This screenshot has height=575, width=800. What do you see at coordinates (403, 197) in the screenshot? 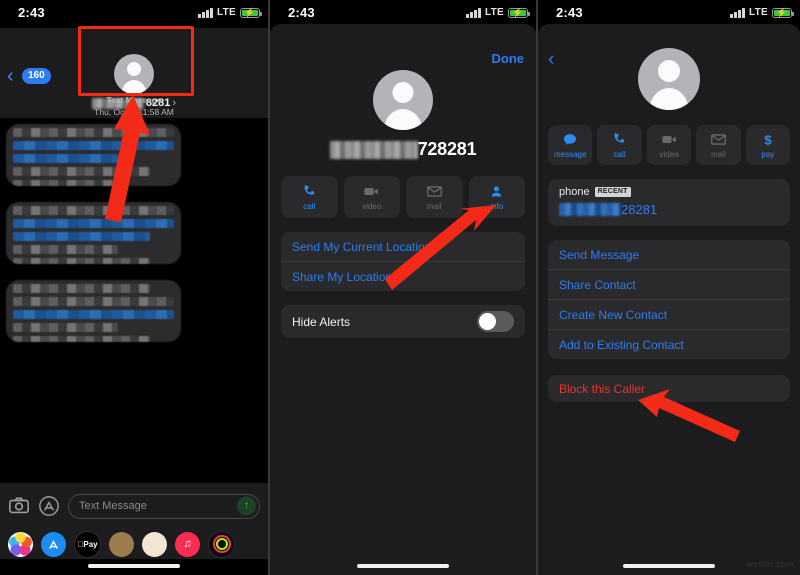
I see `quick-action-row: call video mail info` at bounding box center [403, 197].